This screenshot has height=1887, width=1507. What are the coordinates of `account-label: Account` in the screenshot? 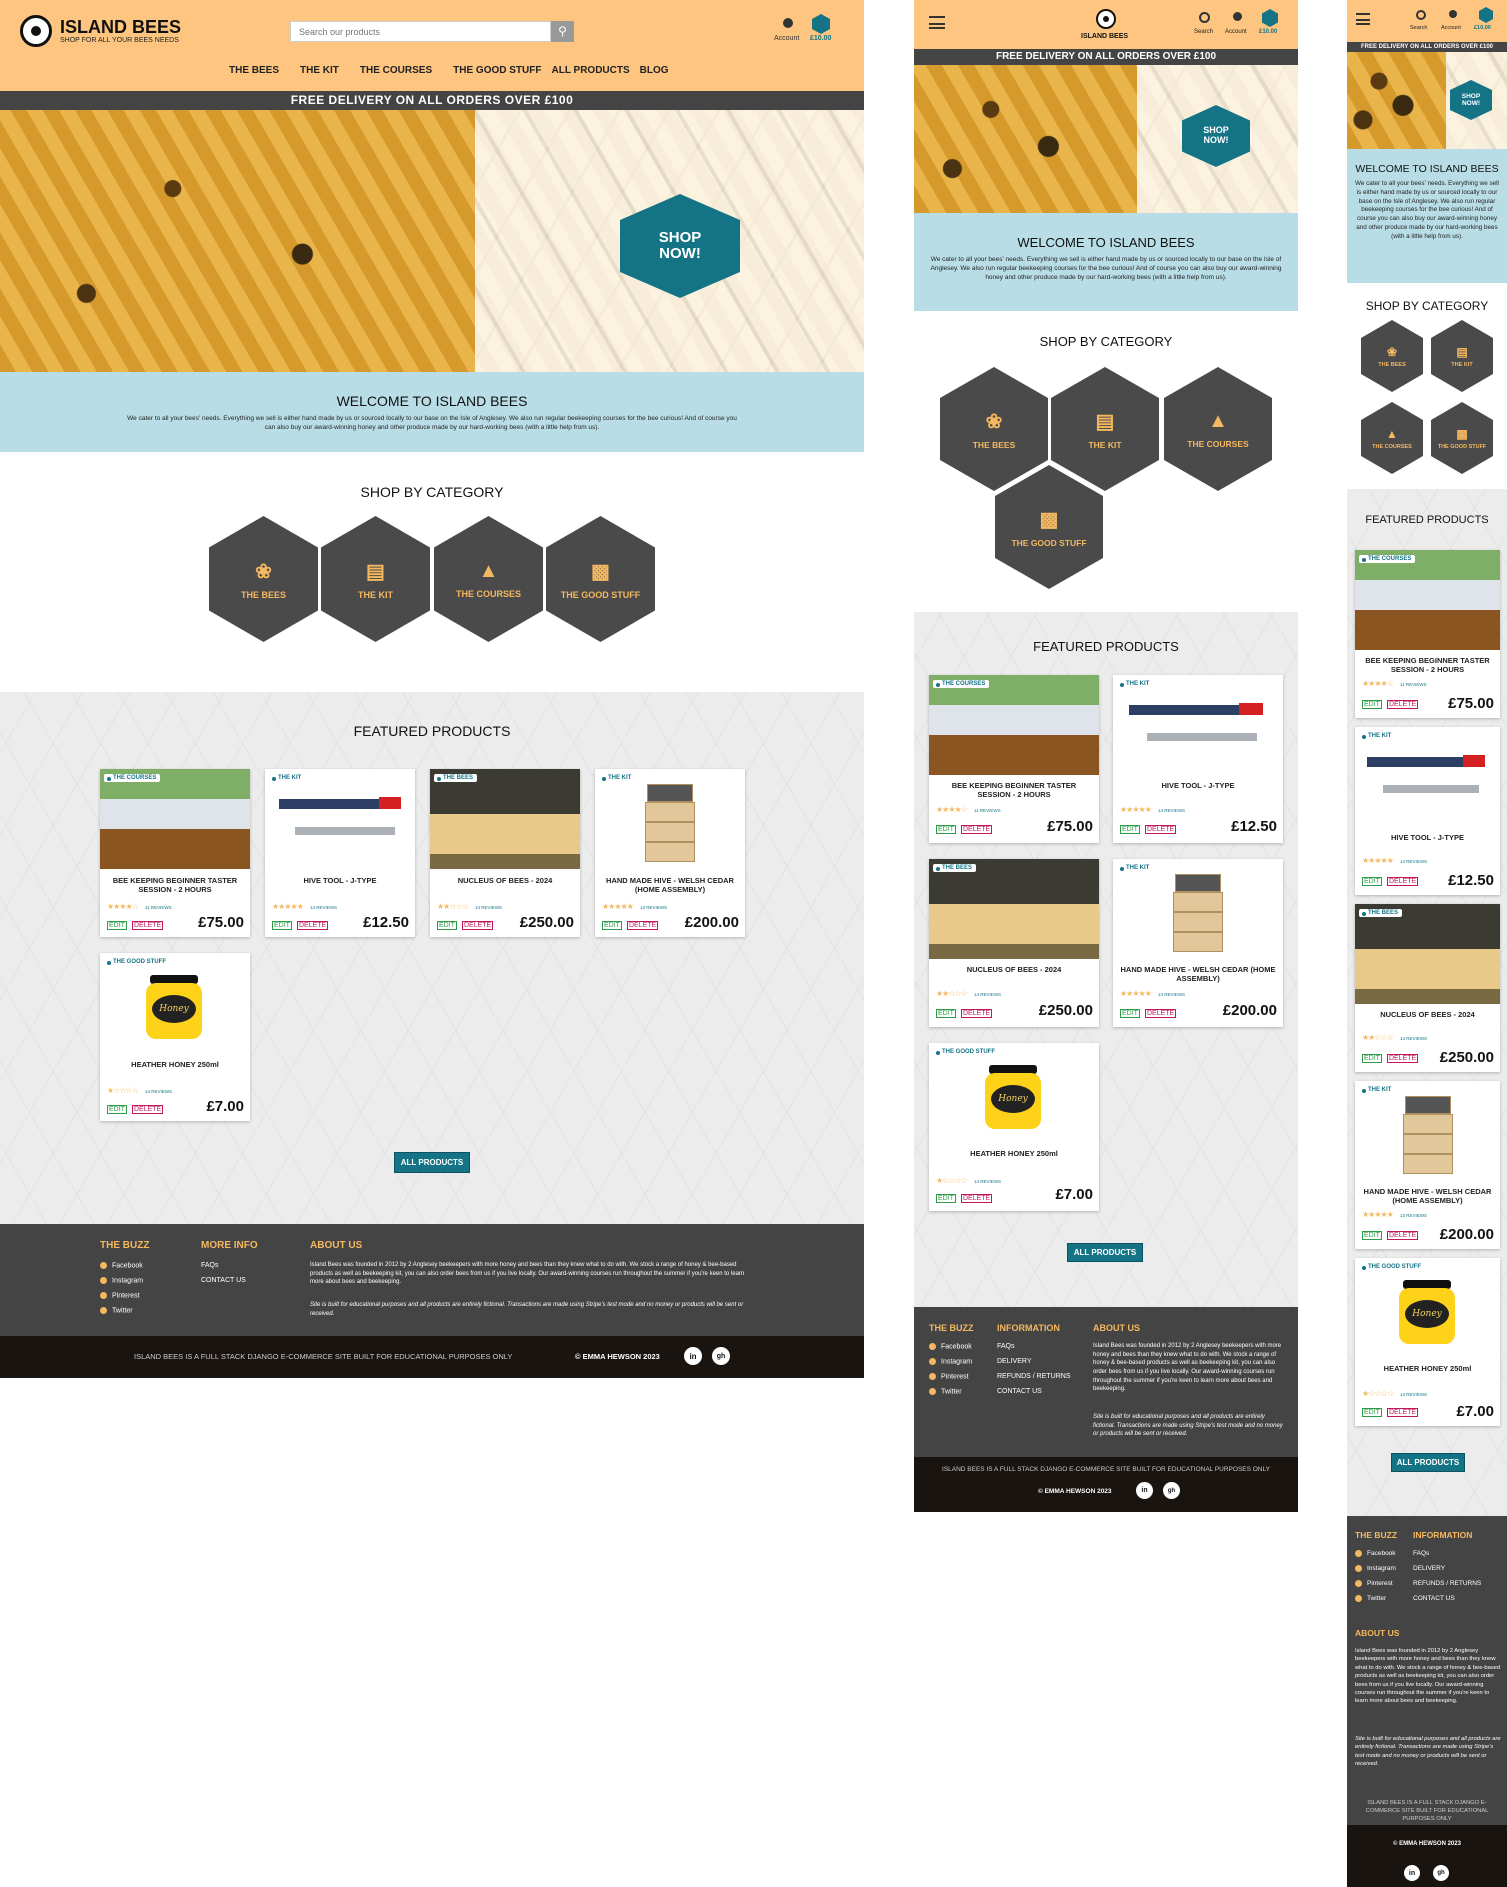 It's located at (1236, 32).